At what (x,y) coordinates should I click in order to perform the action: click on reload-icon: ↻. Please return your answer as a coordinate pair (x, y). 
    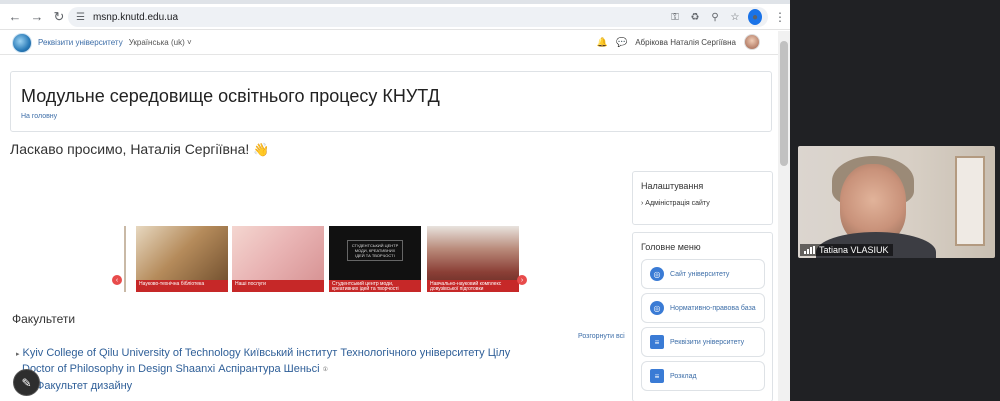
    Looking at the image, I should click on (59, 17).